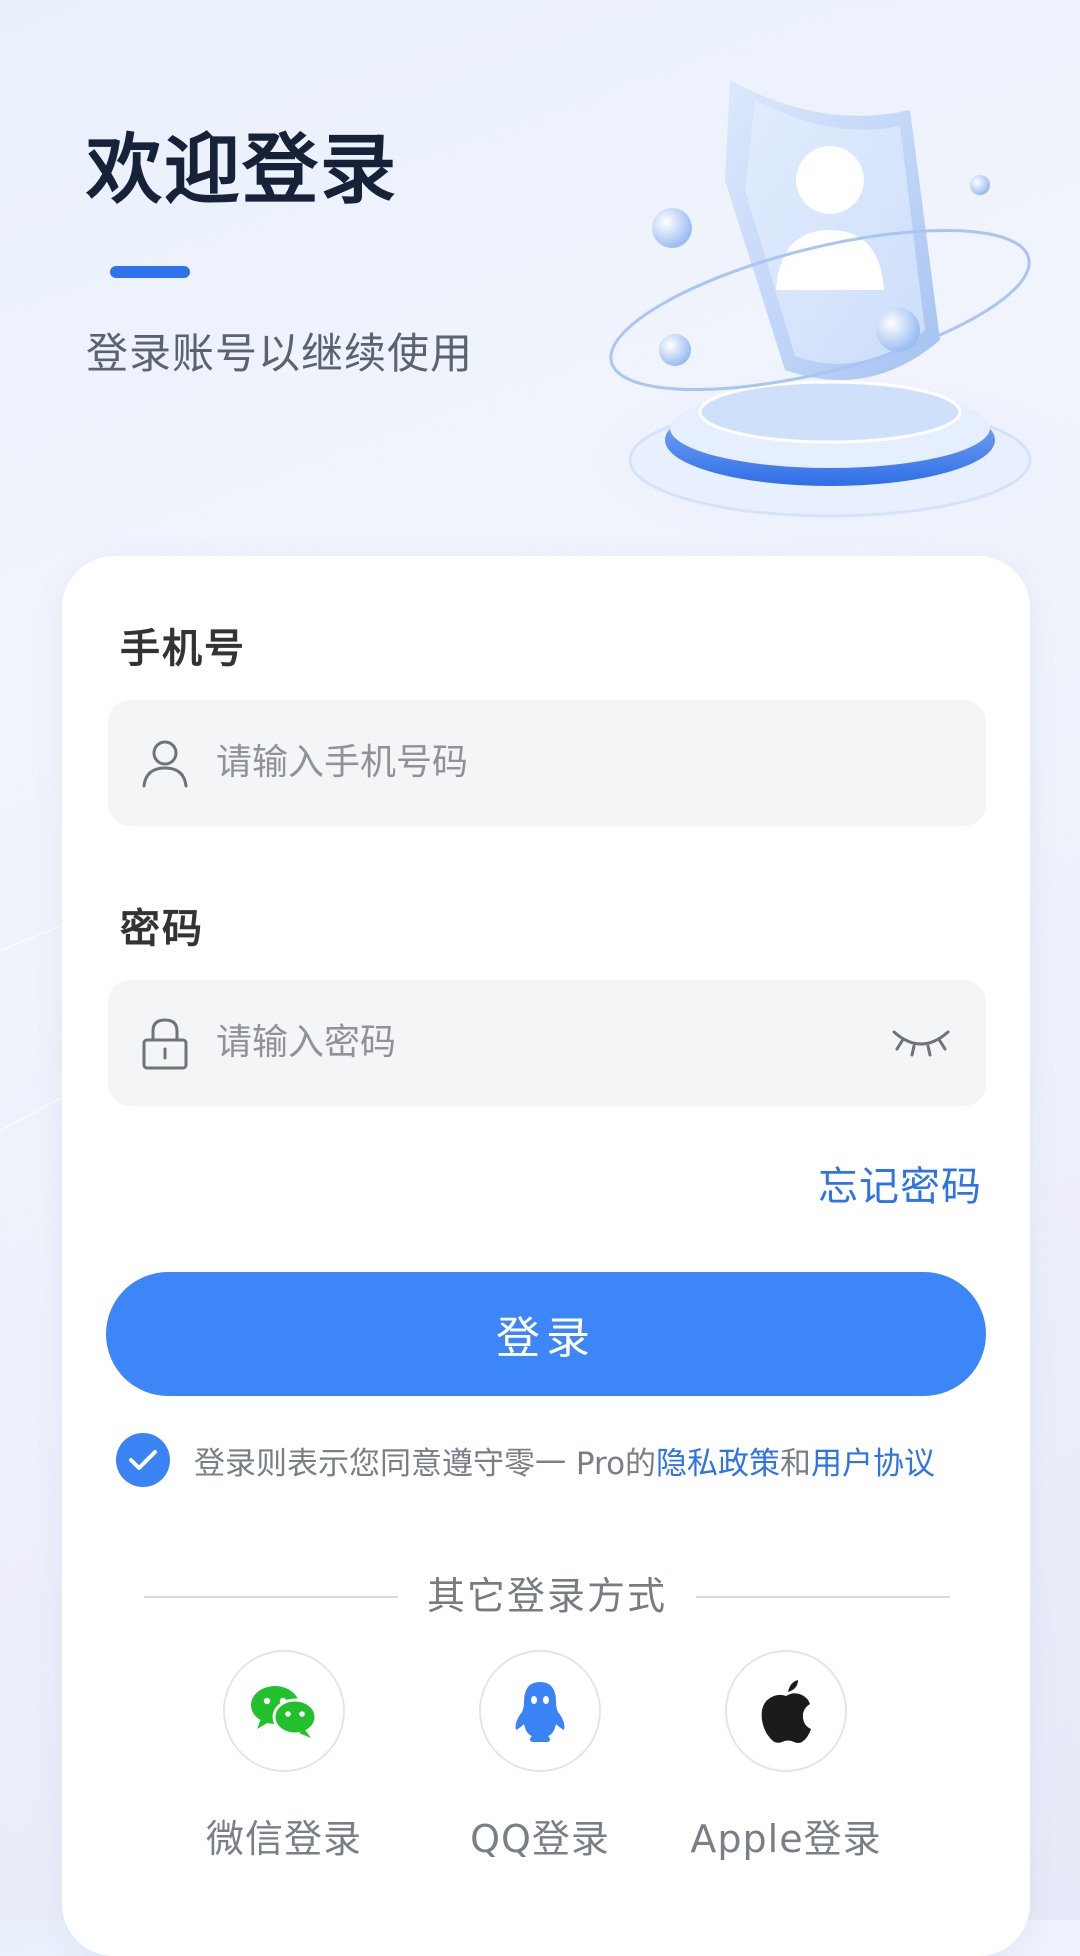  What do you see at coordinates (162, 929) in the screenshot?
I see `password-label: 密码` at bounding box center [162, 929].